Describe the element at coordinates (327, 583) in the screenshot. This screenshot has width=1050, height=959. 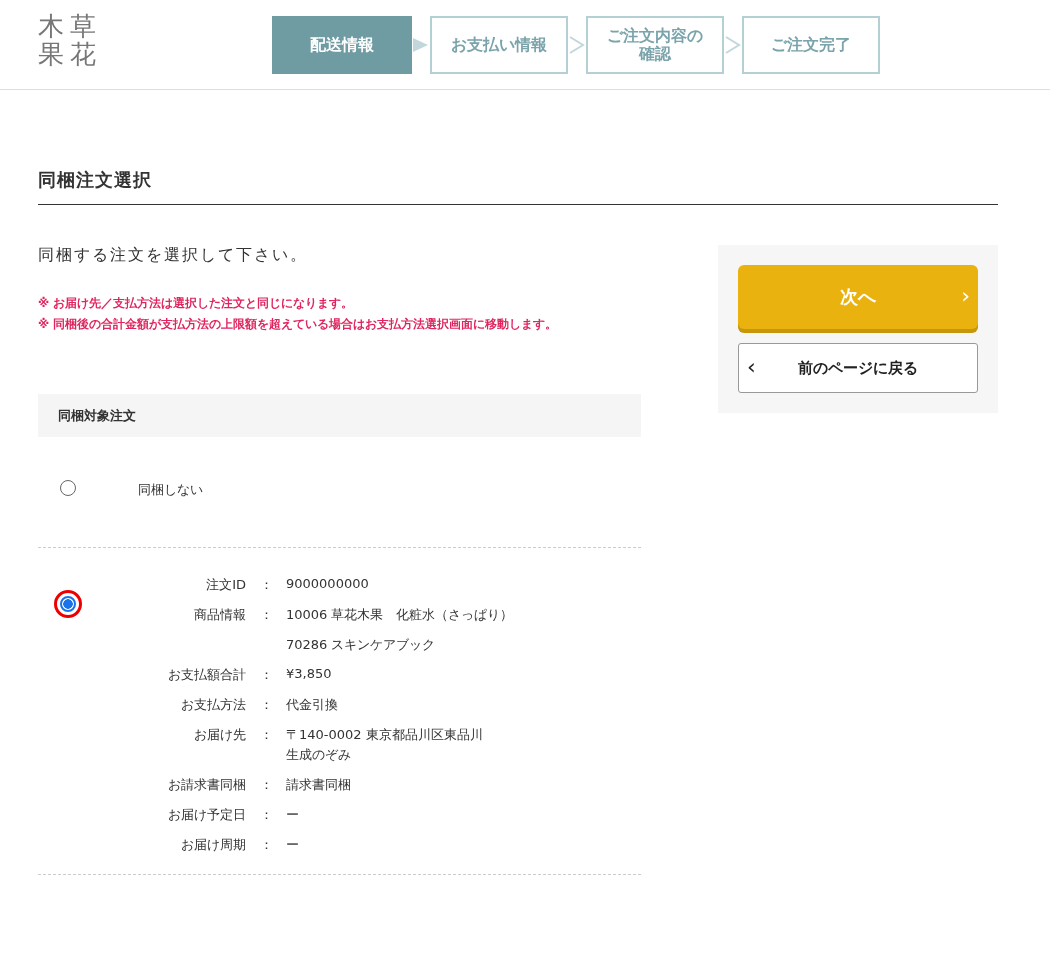
I see `field-value: 9000000000` at that location.